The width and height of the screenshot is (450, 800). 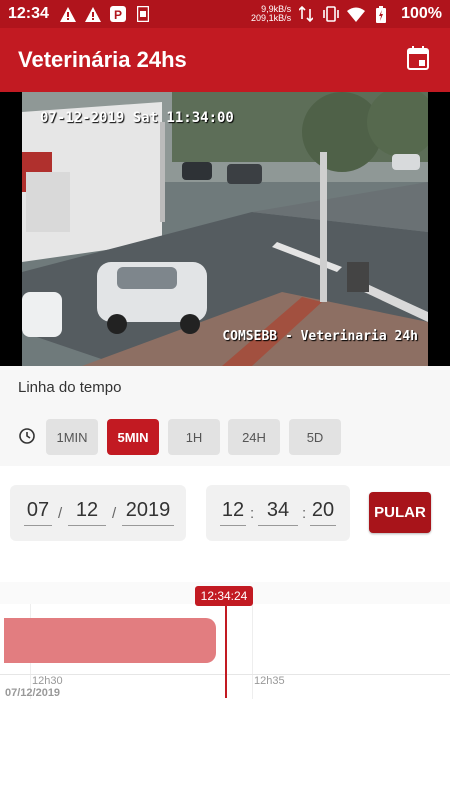 What do you see at coordinates (28, 13) in the screenshot?
I see `status-time: 12:34` at bounding box center [28, 13].